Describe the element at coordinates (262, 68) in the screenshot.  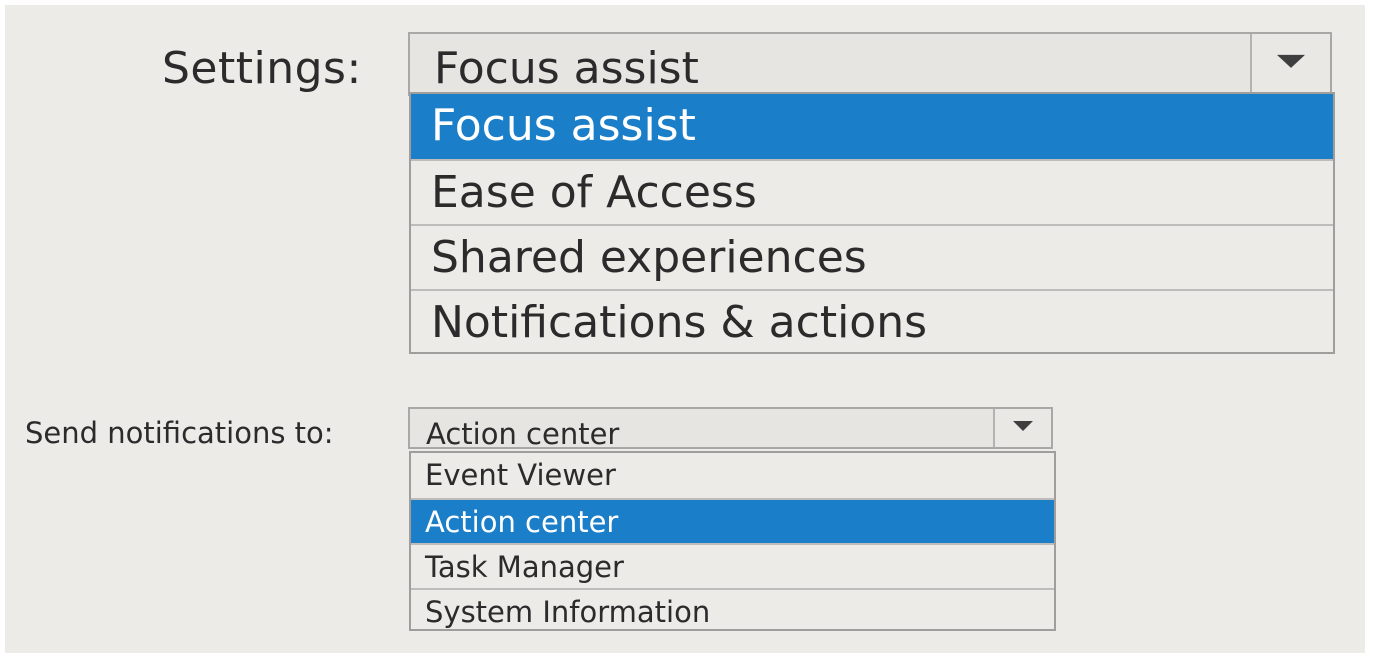
I see `settings-label: Settings:` at that location.